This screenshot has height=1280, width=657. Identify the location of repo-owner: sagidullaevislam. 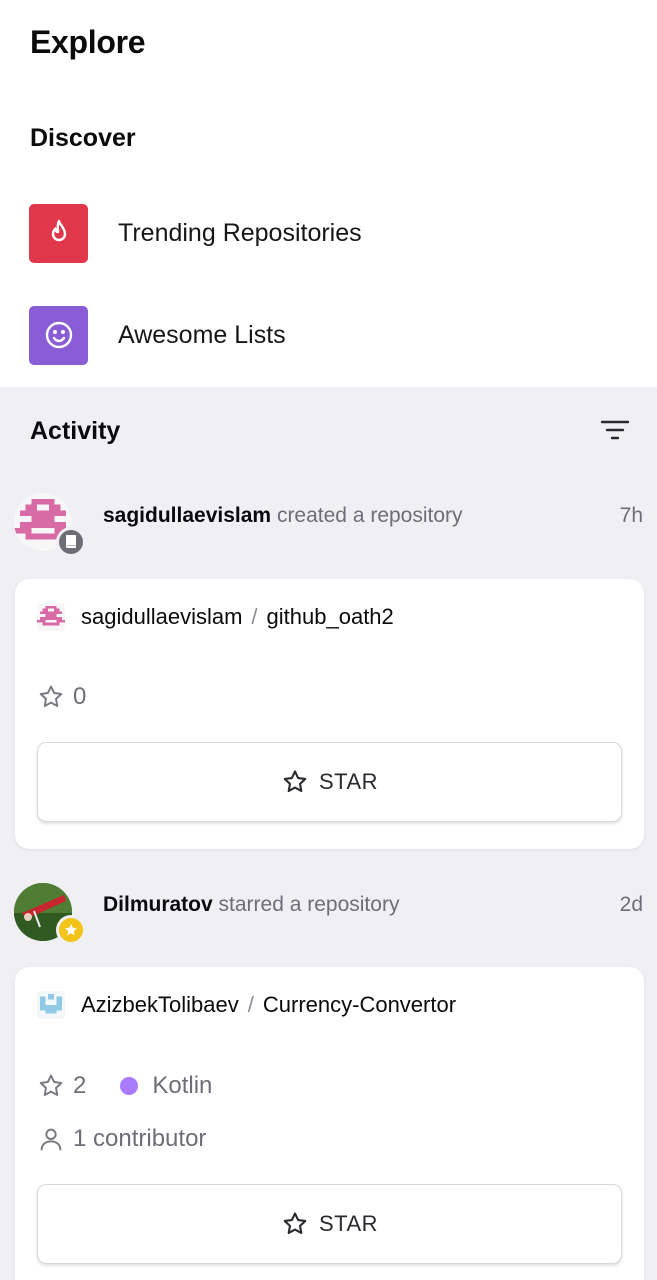
(162, 616).